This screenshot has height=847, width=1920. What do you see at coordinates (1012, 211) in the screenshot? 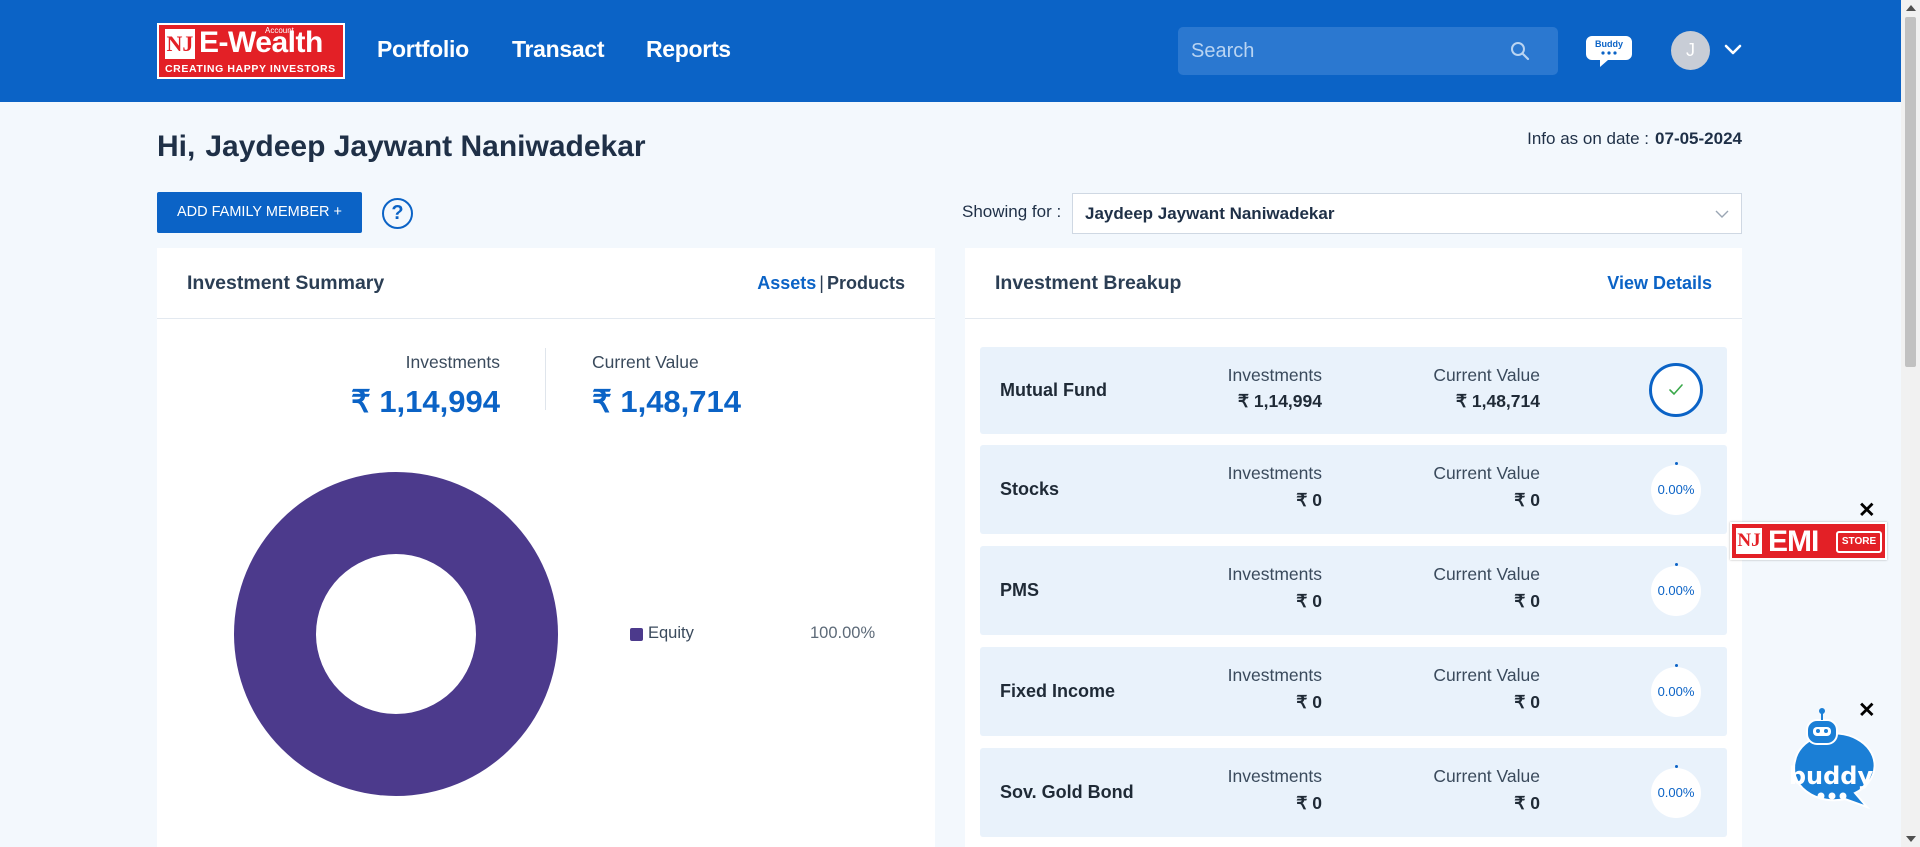
I see `showing-for-label: Showing for :` at bounding box center [1012, 211].